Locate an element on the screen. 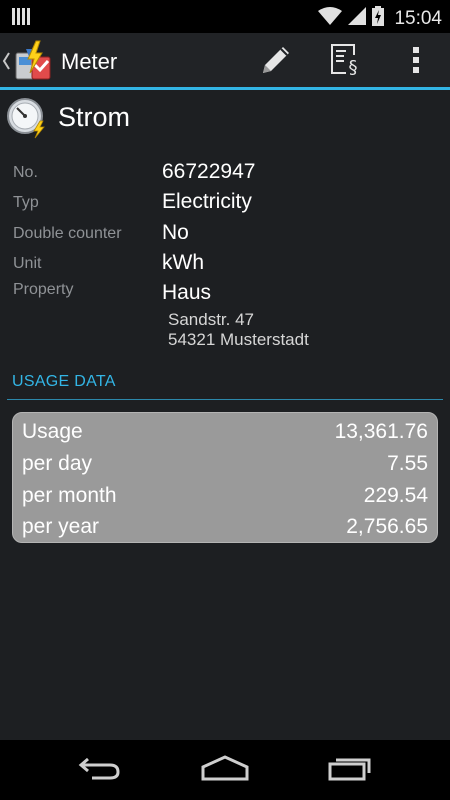  pencil-icon is located at coordinates (276, 62).